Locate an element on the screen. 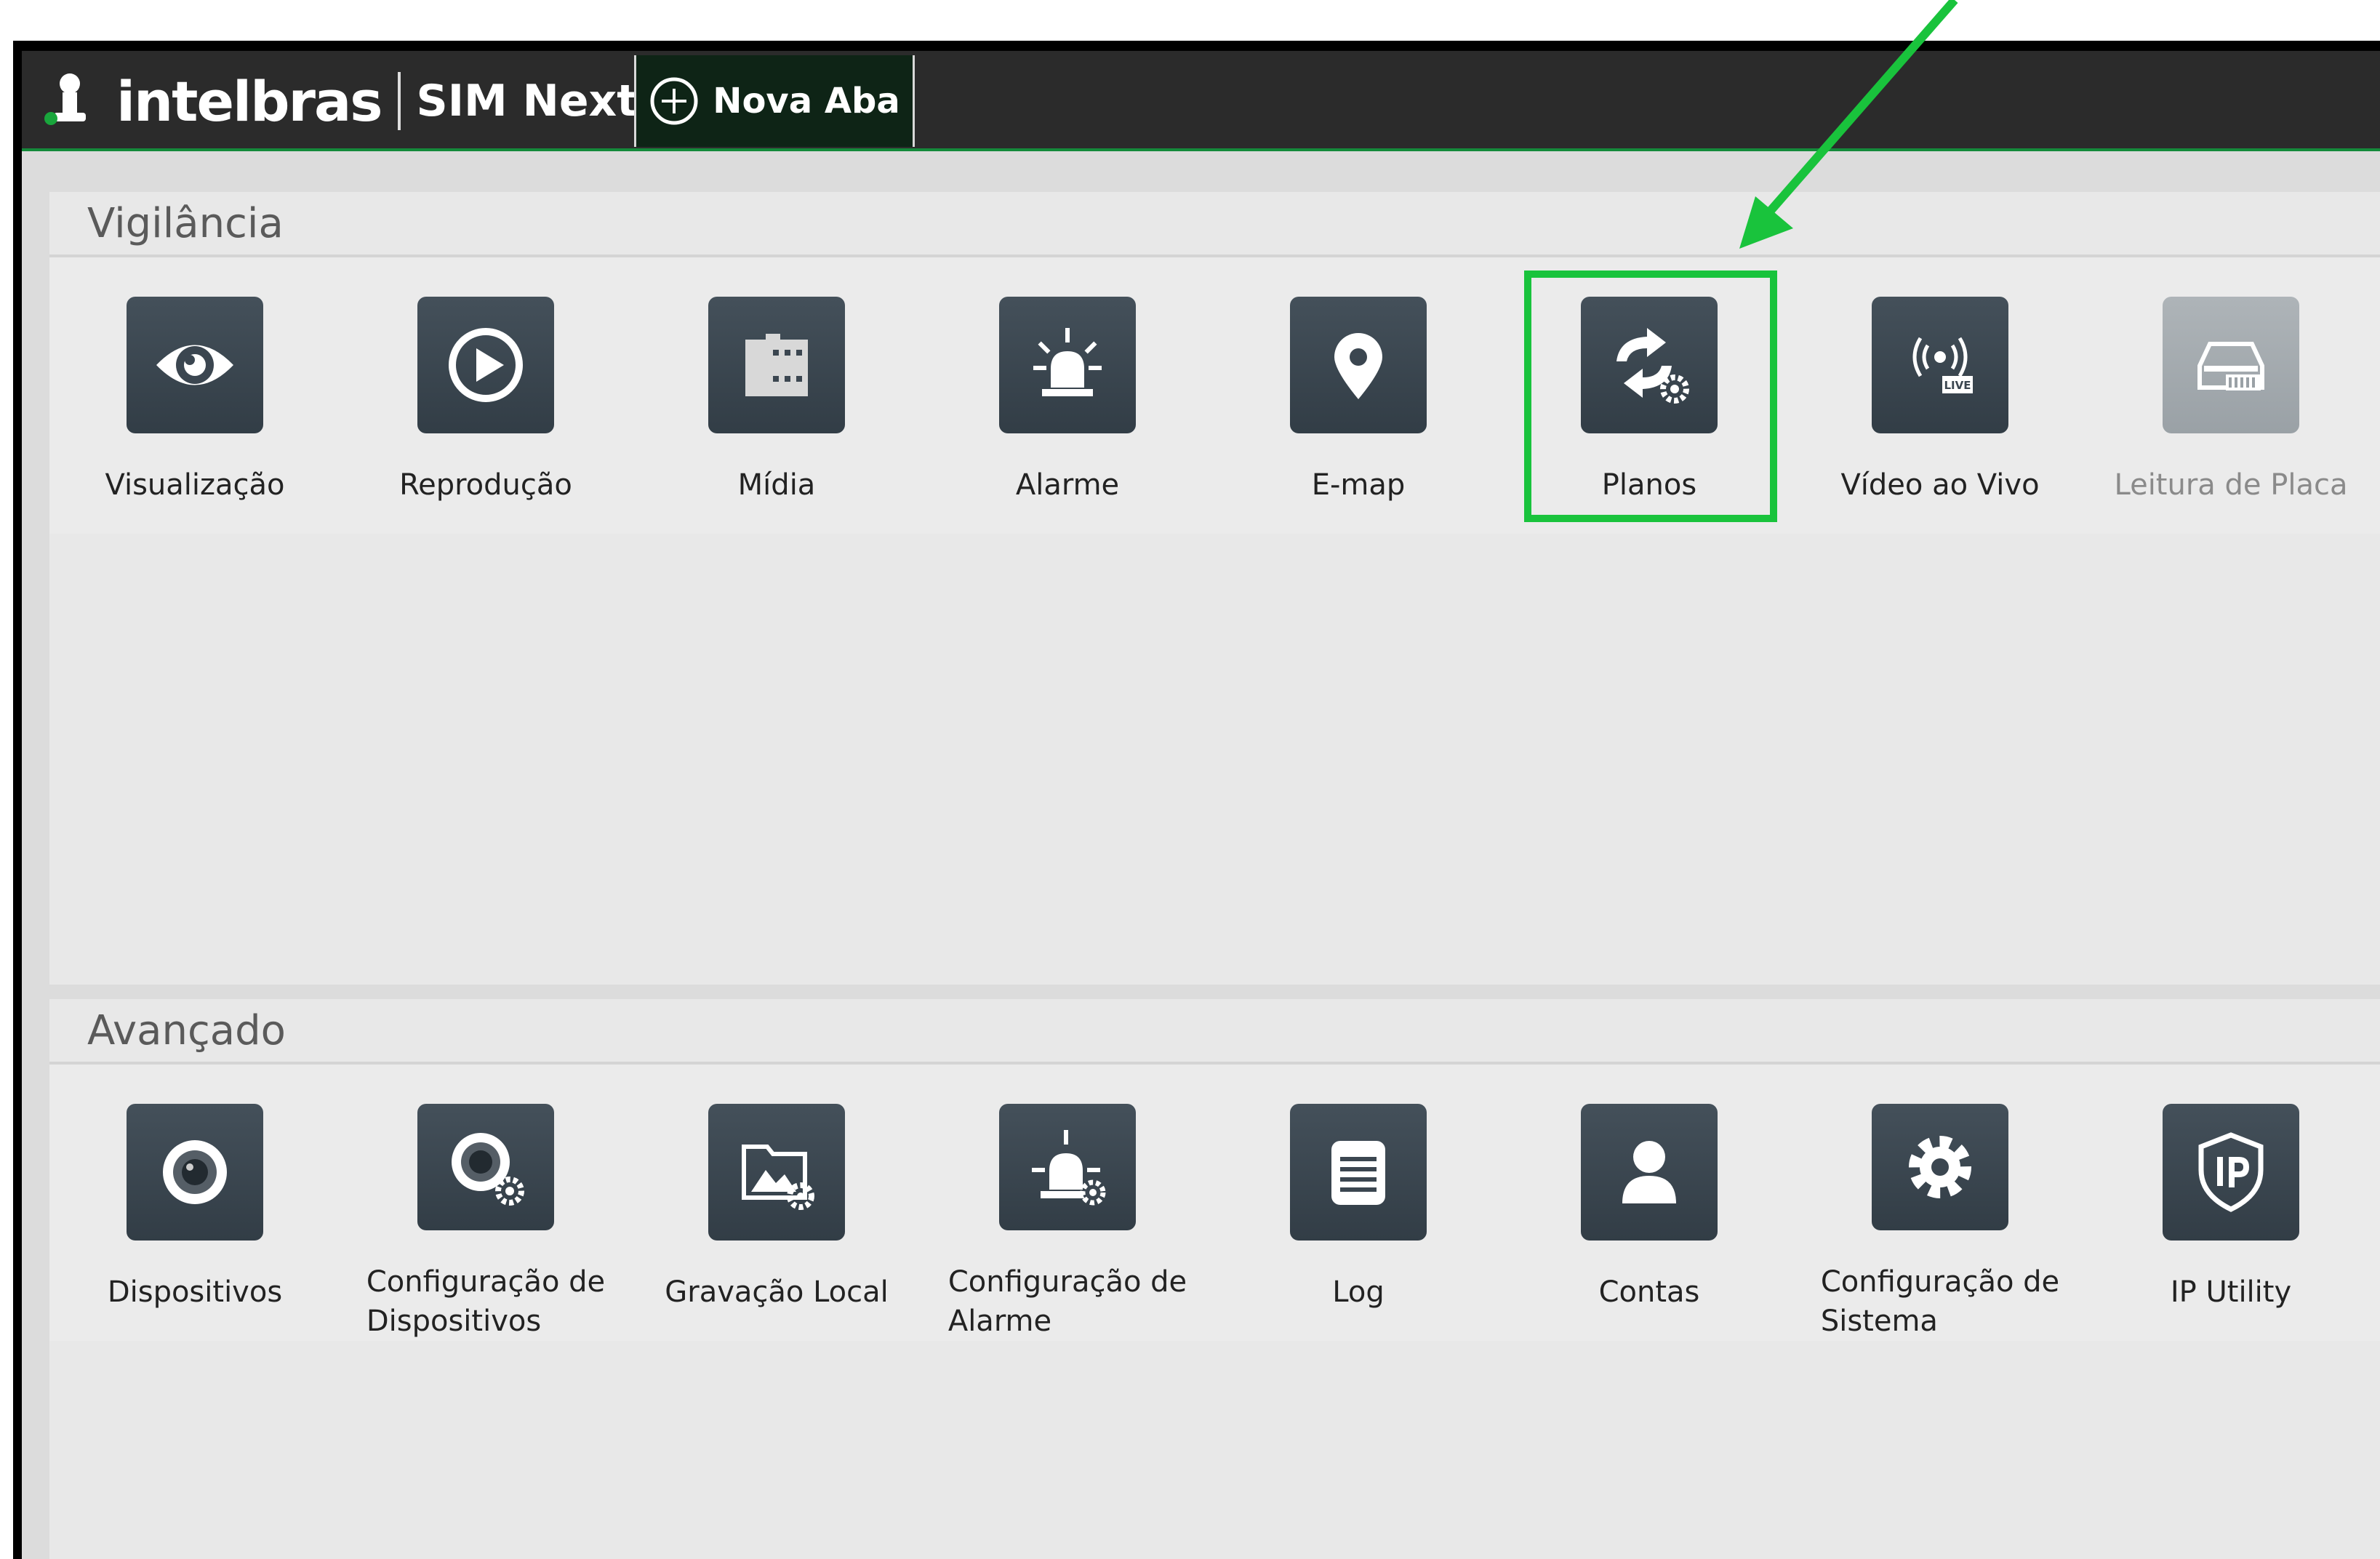 Image resolution: width=2380 pixels, height=1559 pixels. tile-visualizacao: Visualização is located at coordinates (194, 396).